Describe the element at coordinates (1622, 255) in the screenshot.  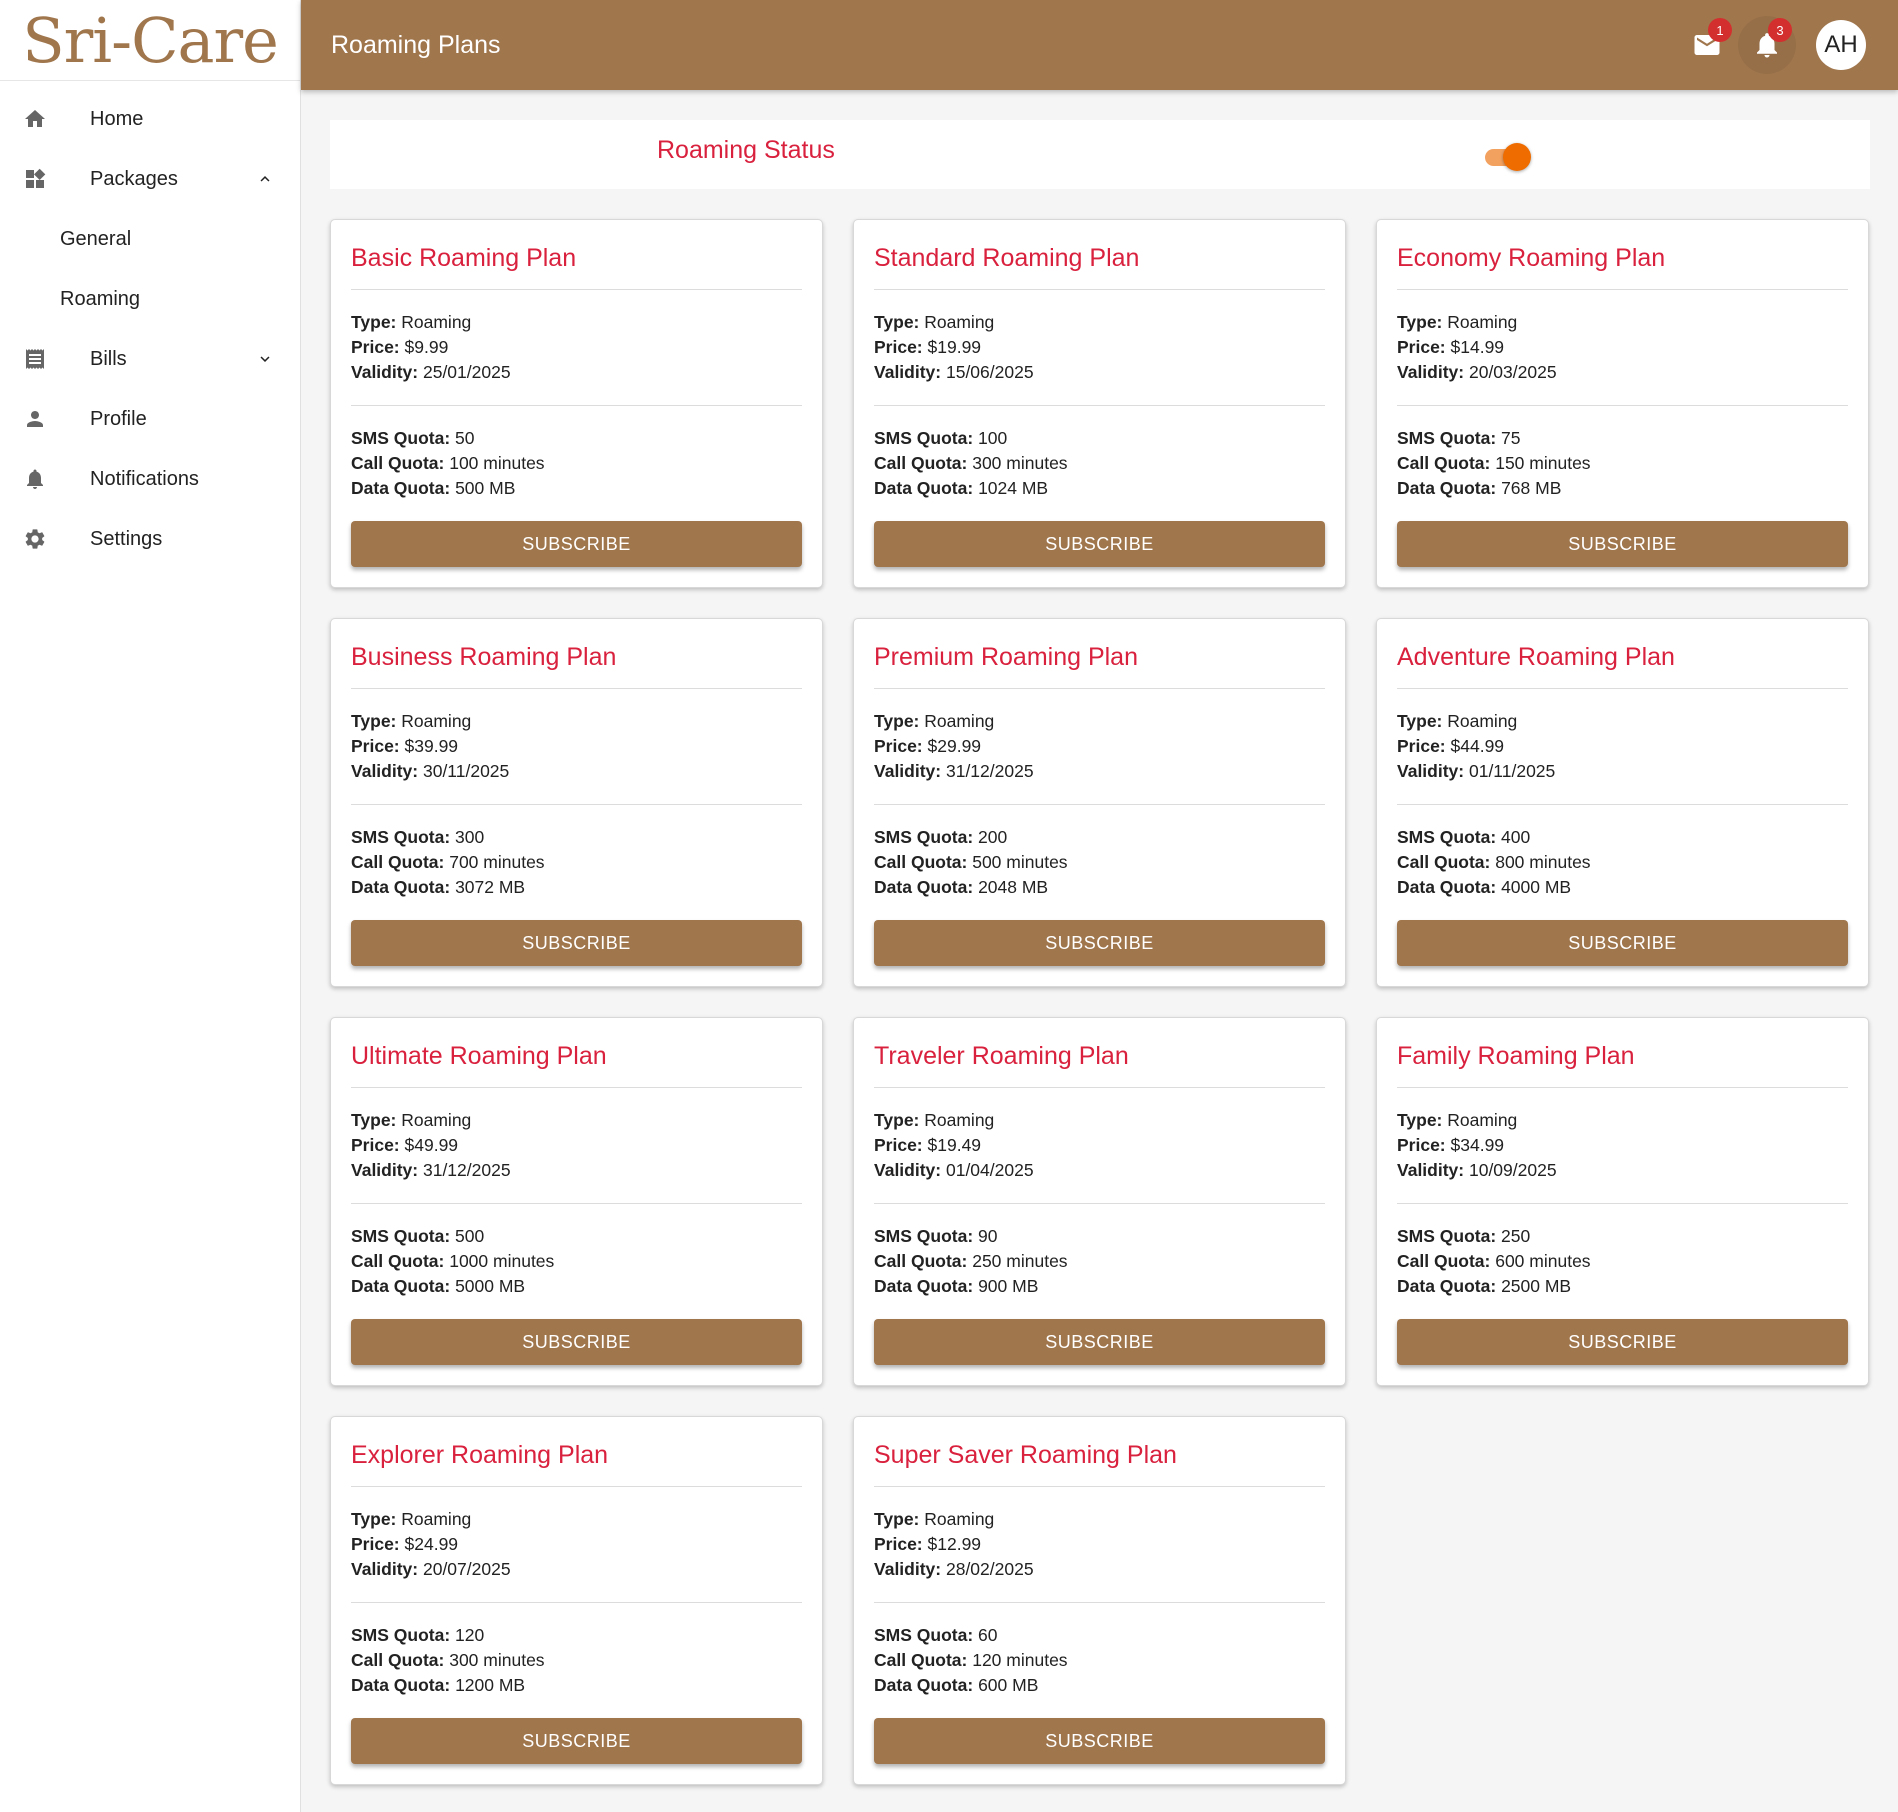
I see `plan-title: Economy Roaming Plan` at that location.